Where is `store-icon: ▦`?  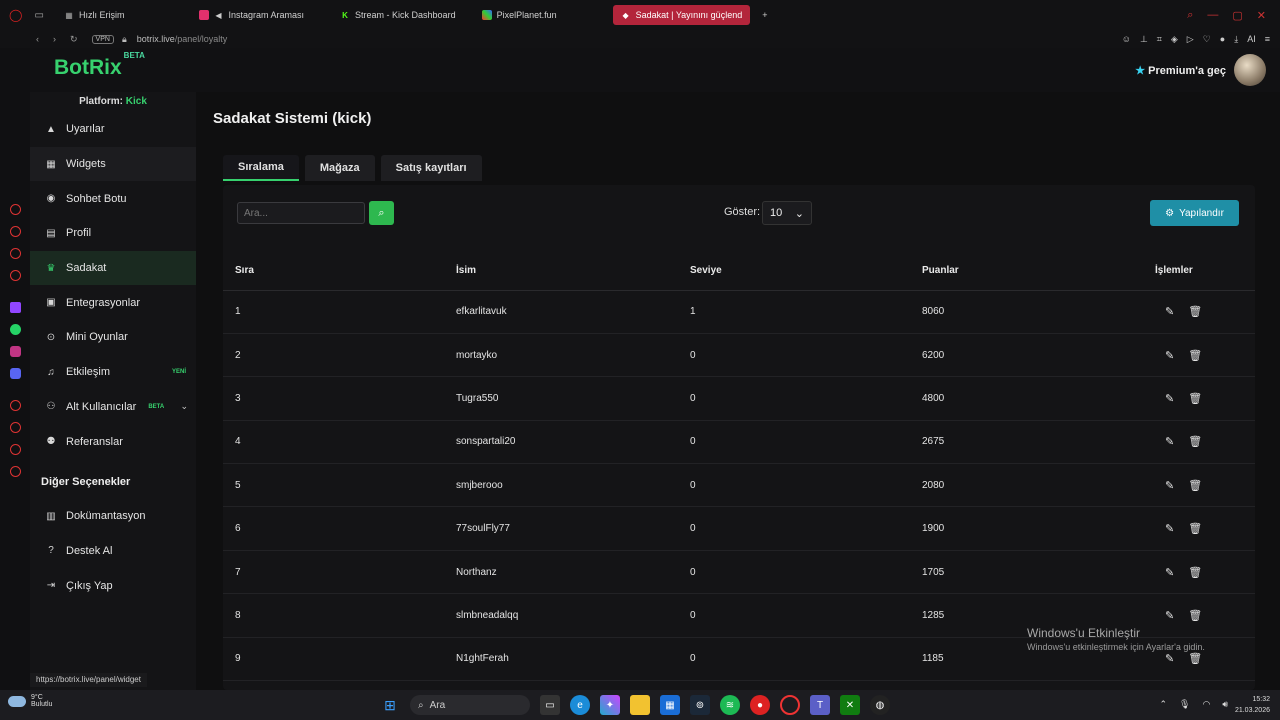 store-icon: ▦ is located at coordinates (670, 705).